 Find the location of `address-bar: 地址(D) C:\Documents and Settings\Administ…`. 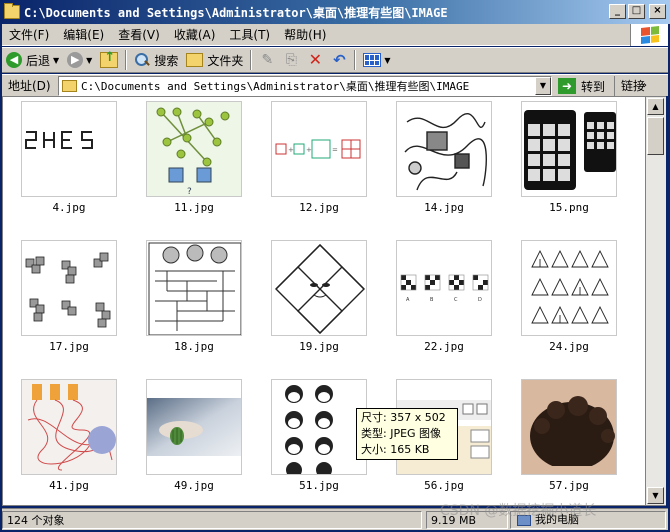

address-bar: 地址(D) C:\Documents and Settings\Administ… is located at coordinates (335, 85).